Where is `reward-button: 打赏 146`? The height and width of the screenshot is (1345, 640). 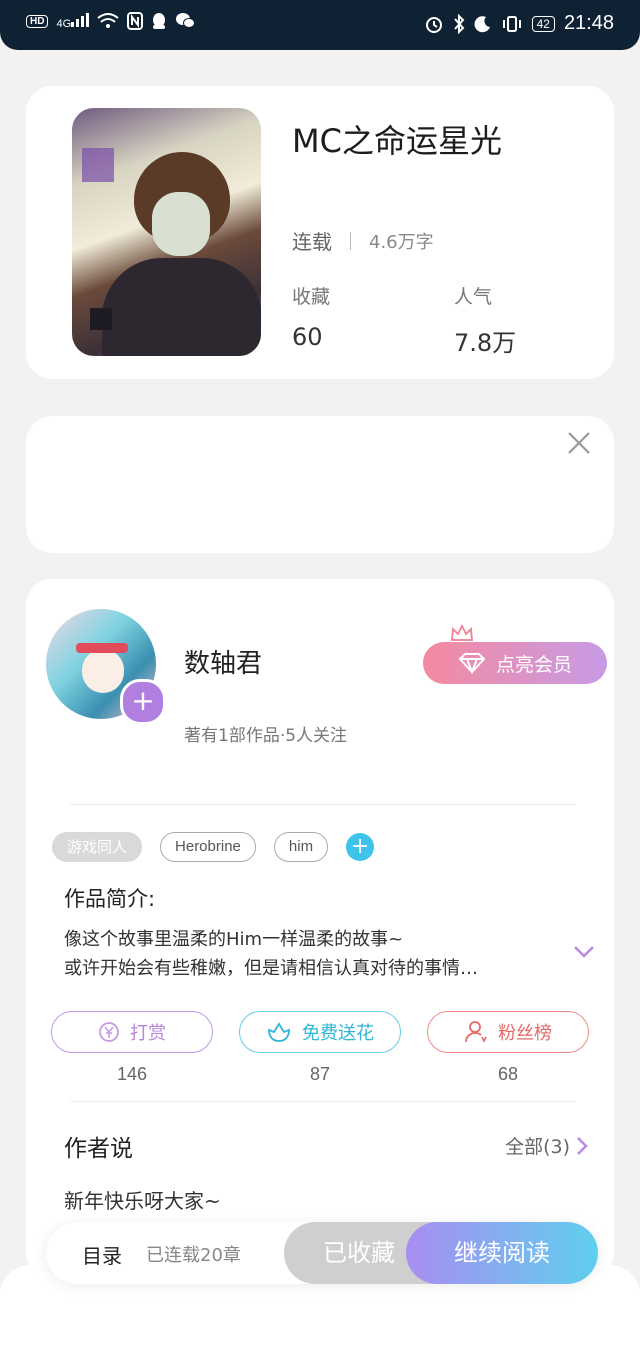
reward-button: 打赏 146 is located at coordinates (132, 1047).